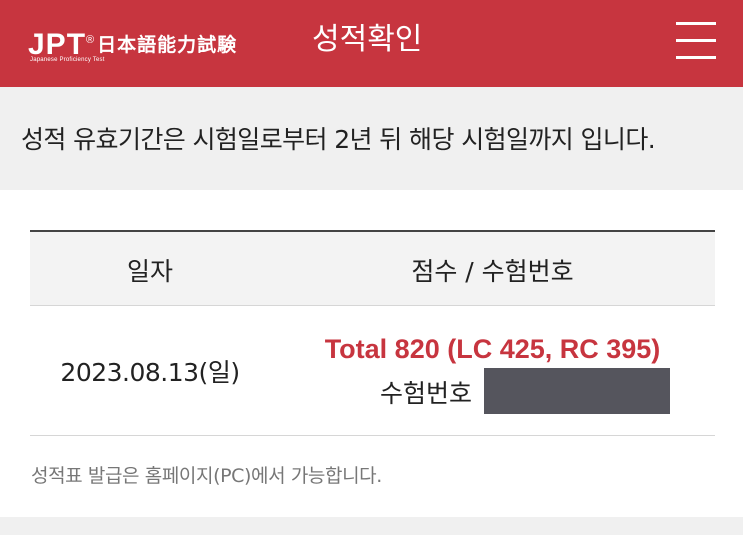 This screenshot has height=535, width=743. Describe the element at coordinates (150, 372) in the screenshot. I see `exam-date-cell: 2023.08.13(일)` at that location.